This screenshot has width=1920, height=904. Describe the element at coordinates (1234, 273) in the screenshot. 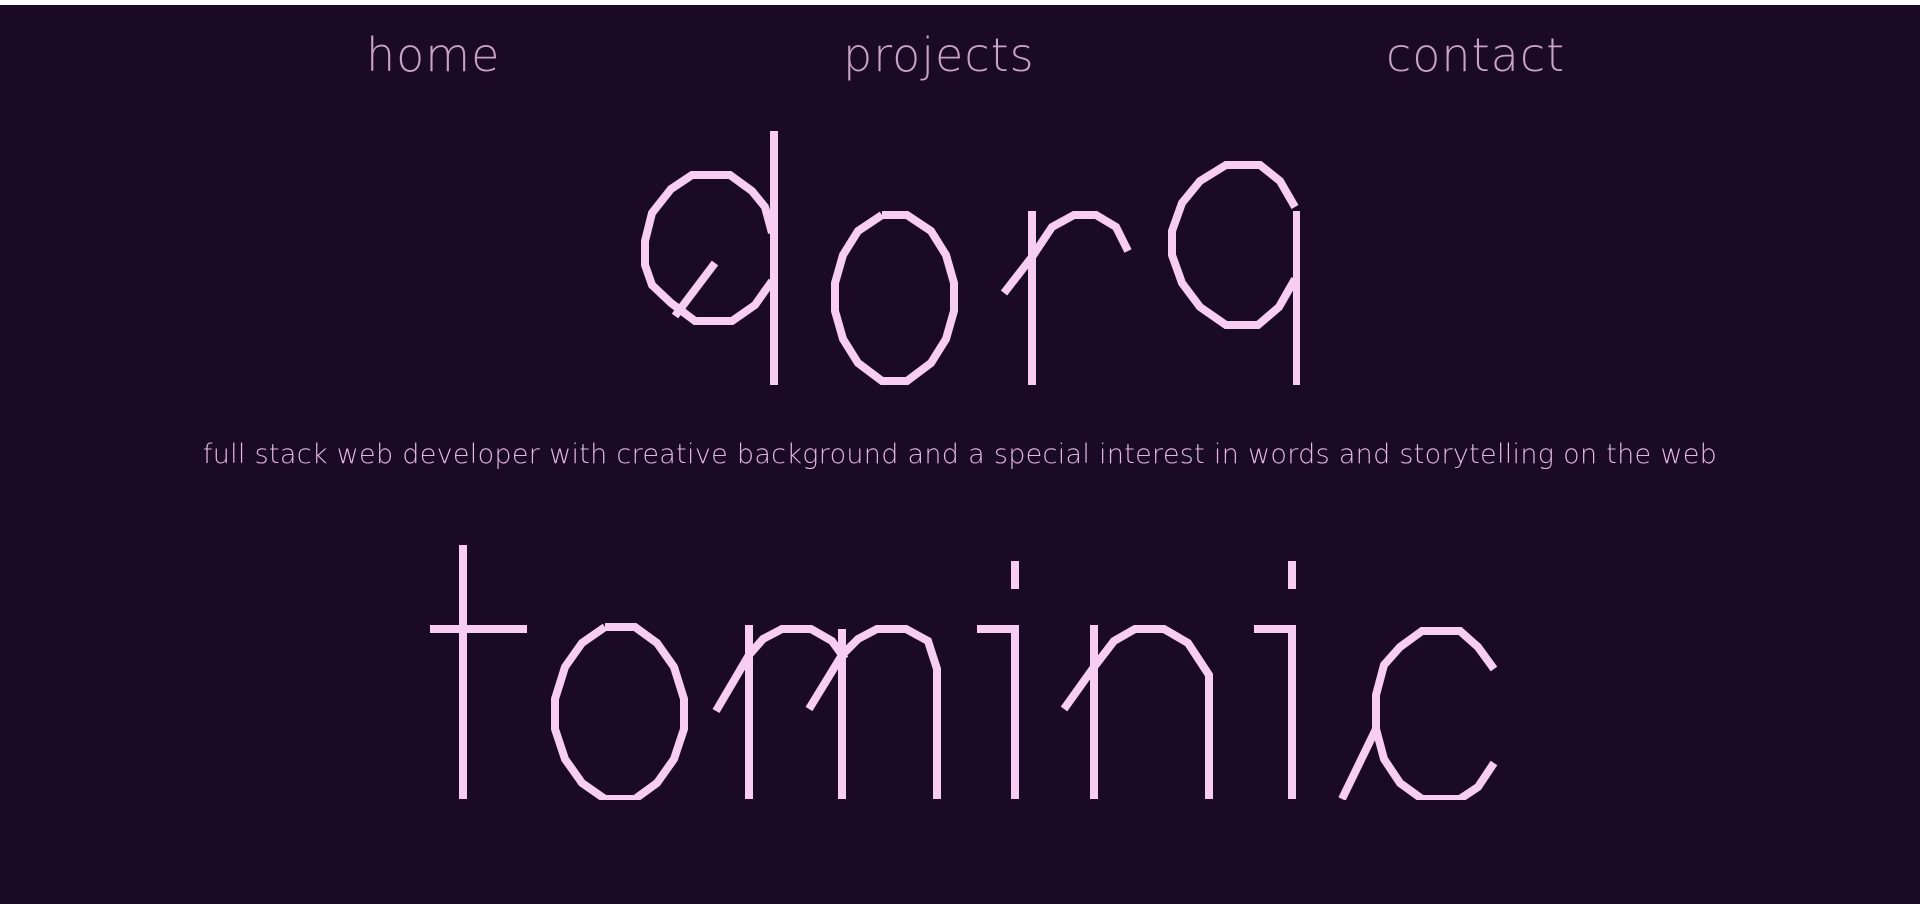

I see `letter-a` at that location.